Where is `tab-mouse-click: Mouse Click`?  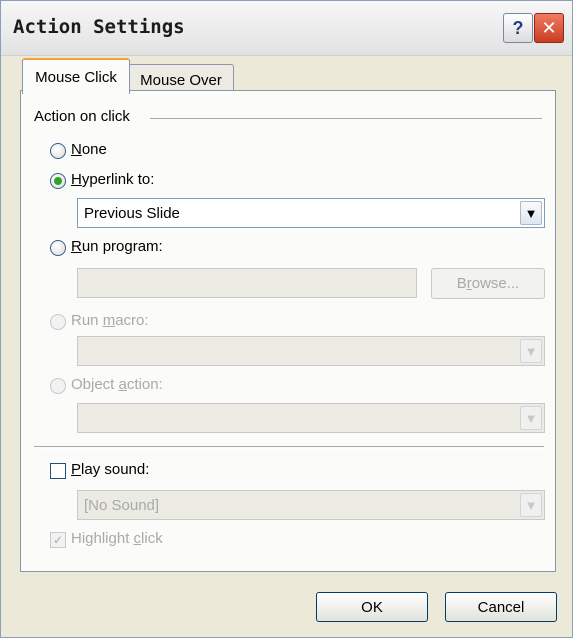 tab-mouse-click: Mouse Click is located at coordinates (76, 76).